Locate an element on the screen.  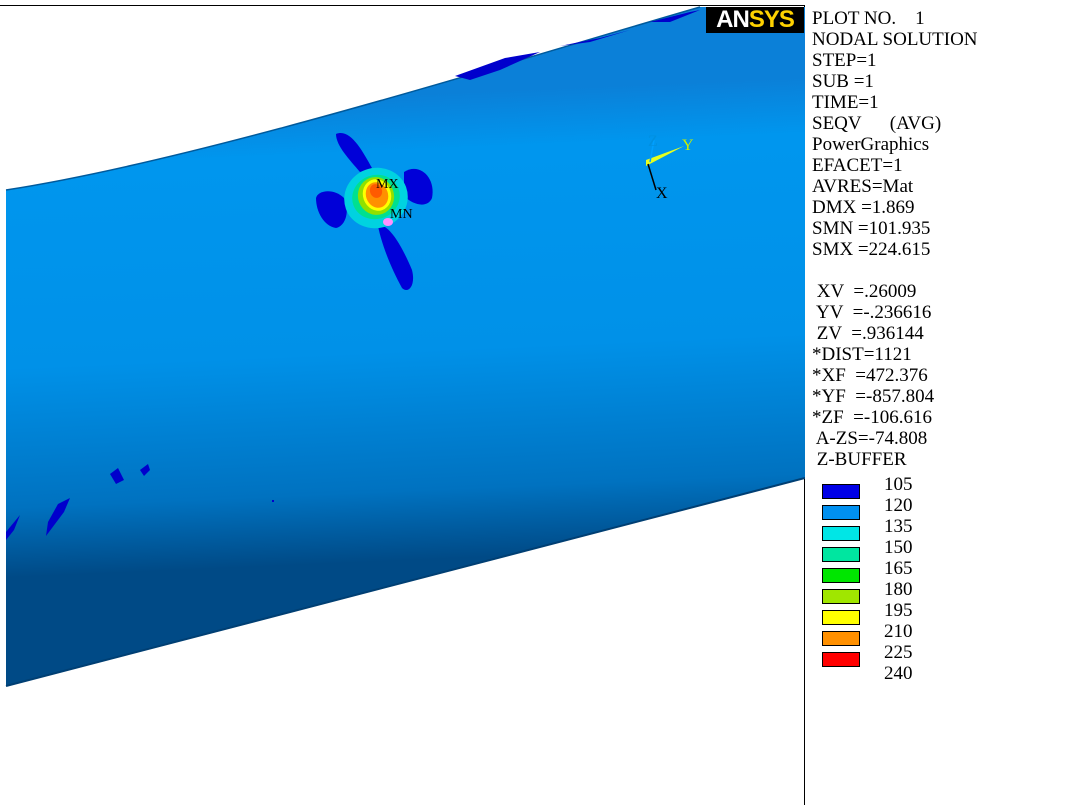
plot-number: PLOT NO. 1 is located at coordinates (868, 18).